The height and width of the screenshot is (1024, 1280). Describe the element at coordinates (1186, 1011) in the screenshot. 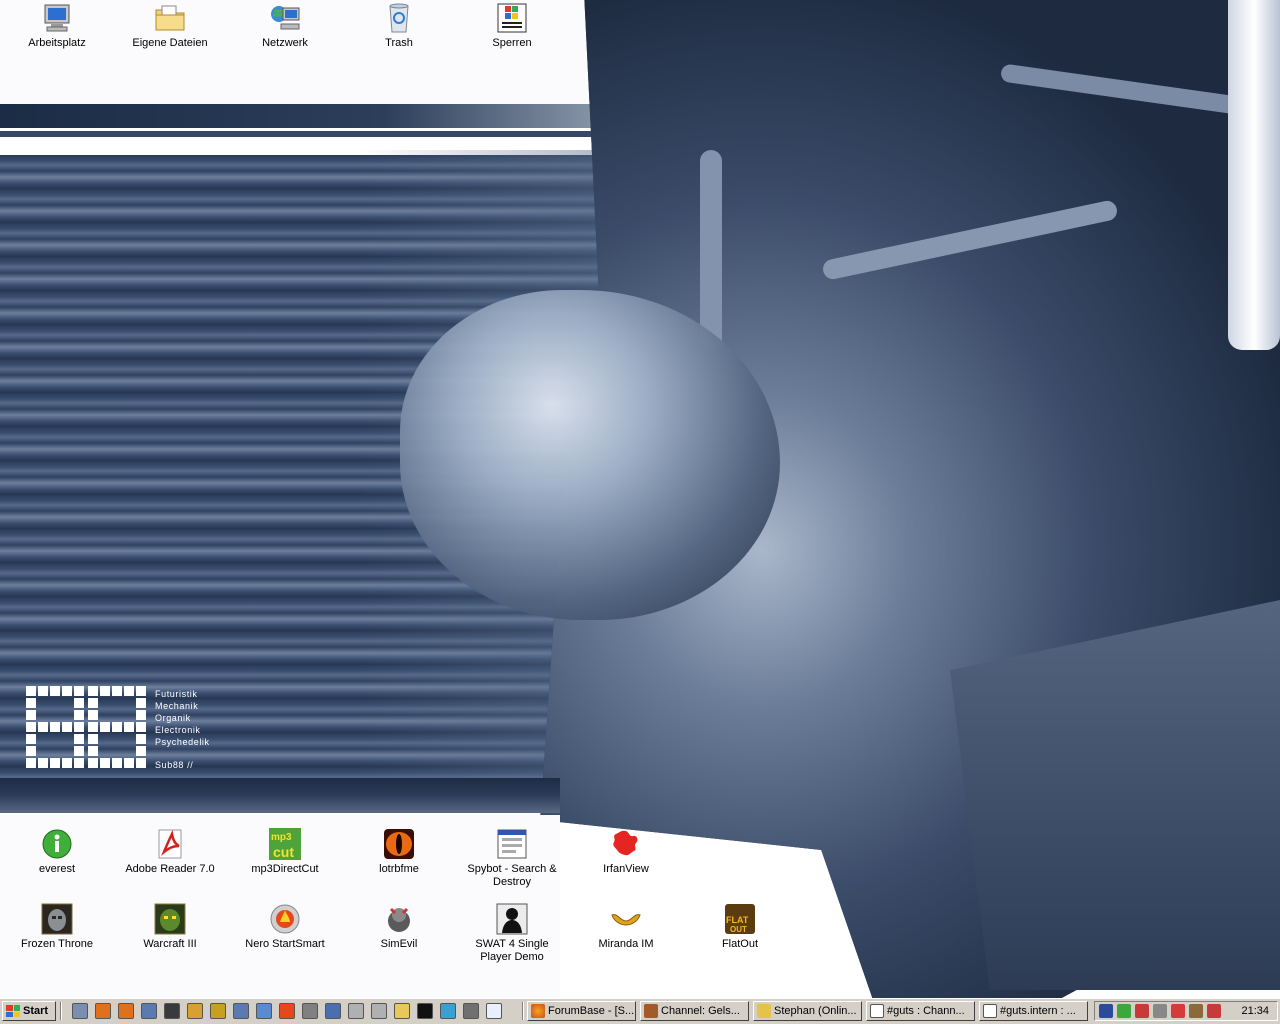

I see `system-tray: 21:34` at that location.